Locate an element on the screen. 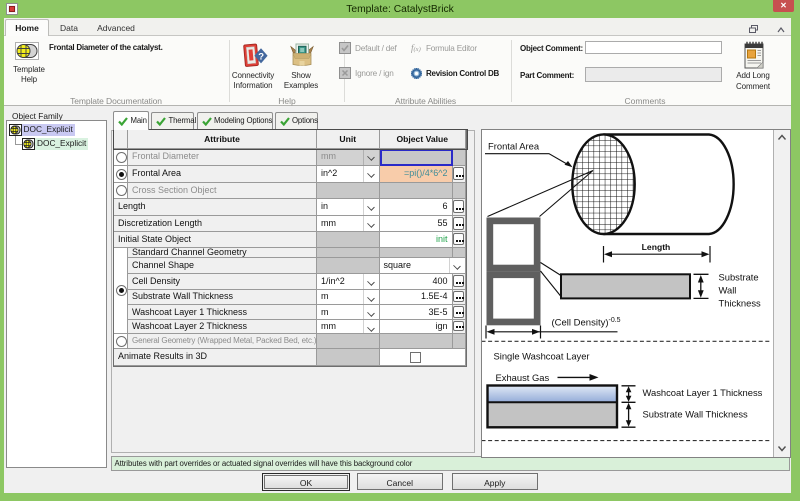 This screenshot has width=800, height=501. svg-text: Thickness is located at coordinates (740, 303).